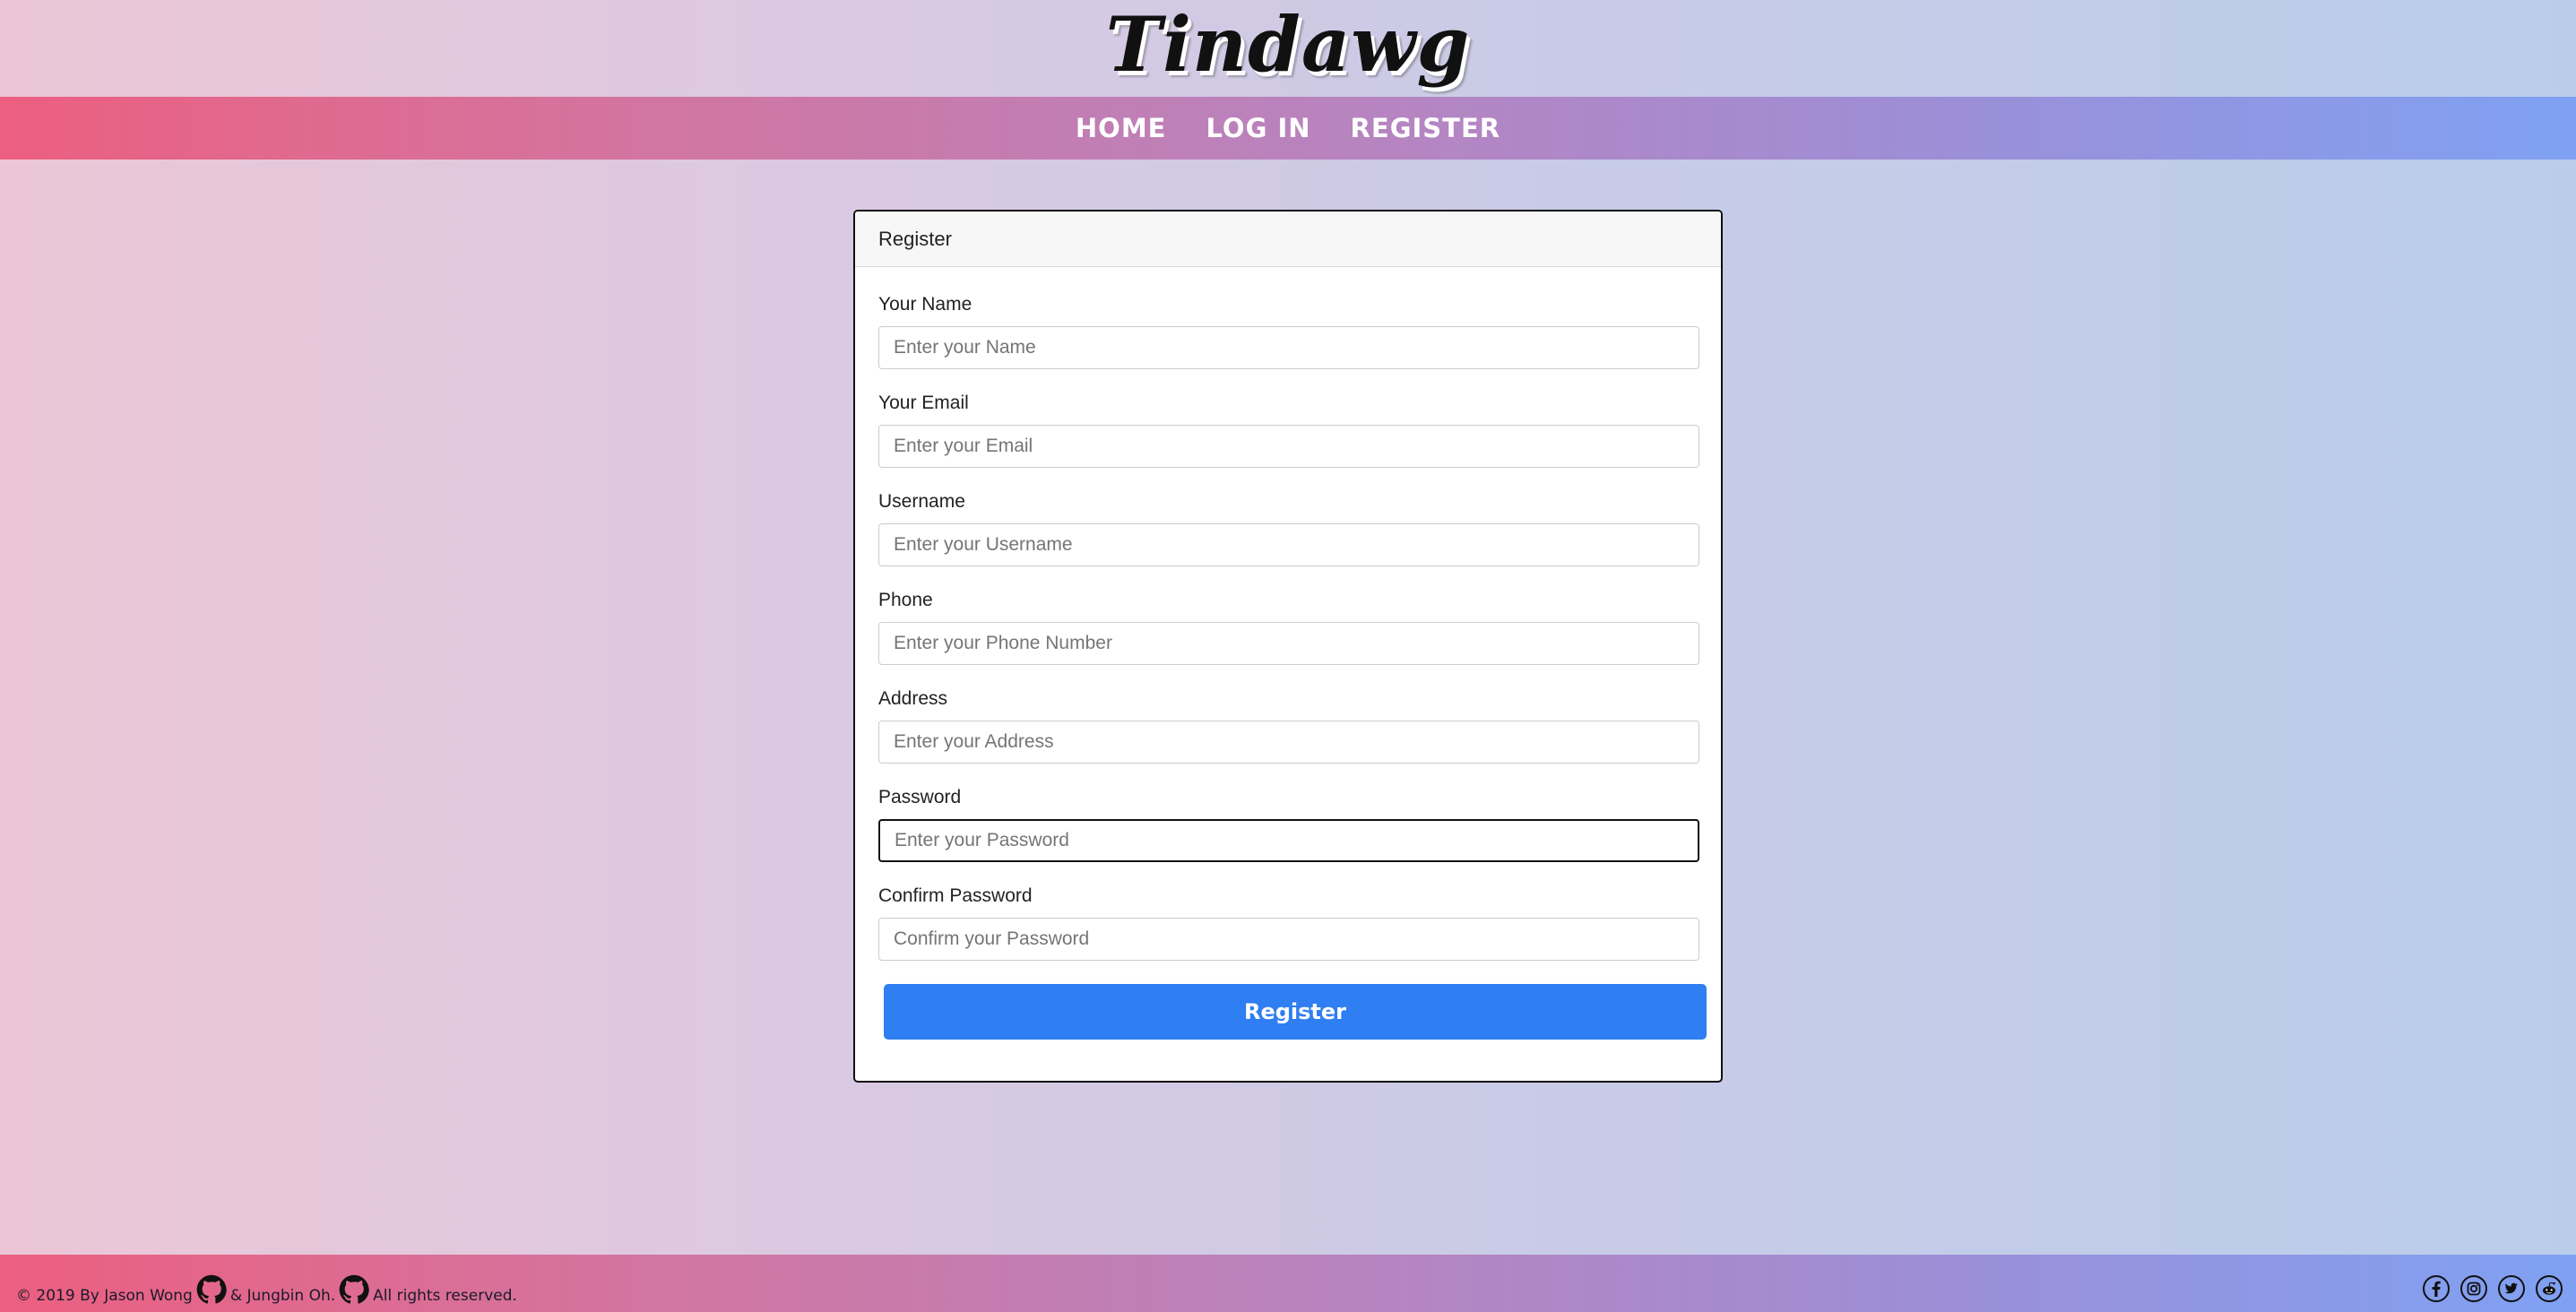 The image size is (2576, 1312). I want to click on username-label: Username, so click(921, 501).